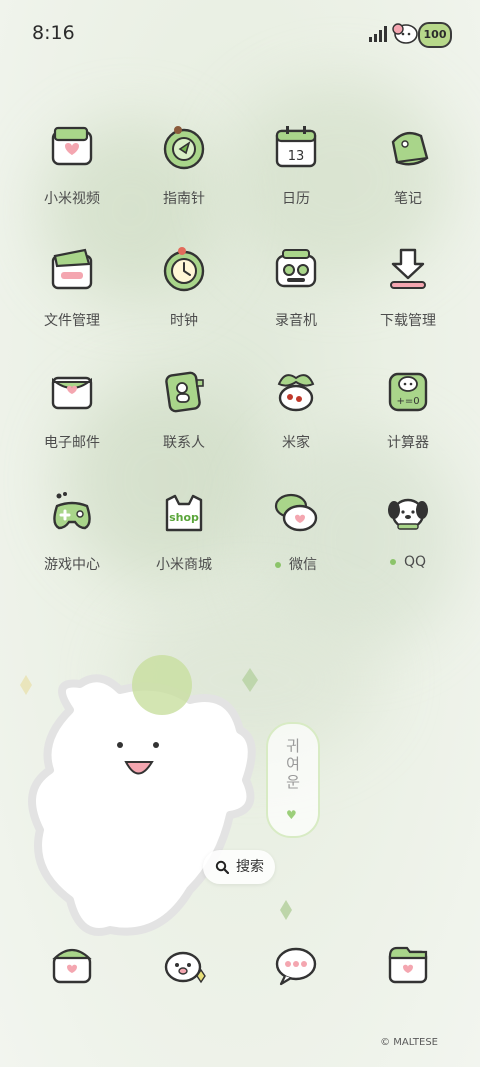  Describe the element at coordinates (184, 565) in the screenshot. I see `app-label: 小米商城` at that location.